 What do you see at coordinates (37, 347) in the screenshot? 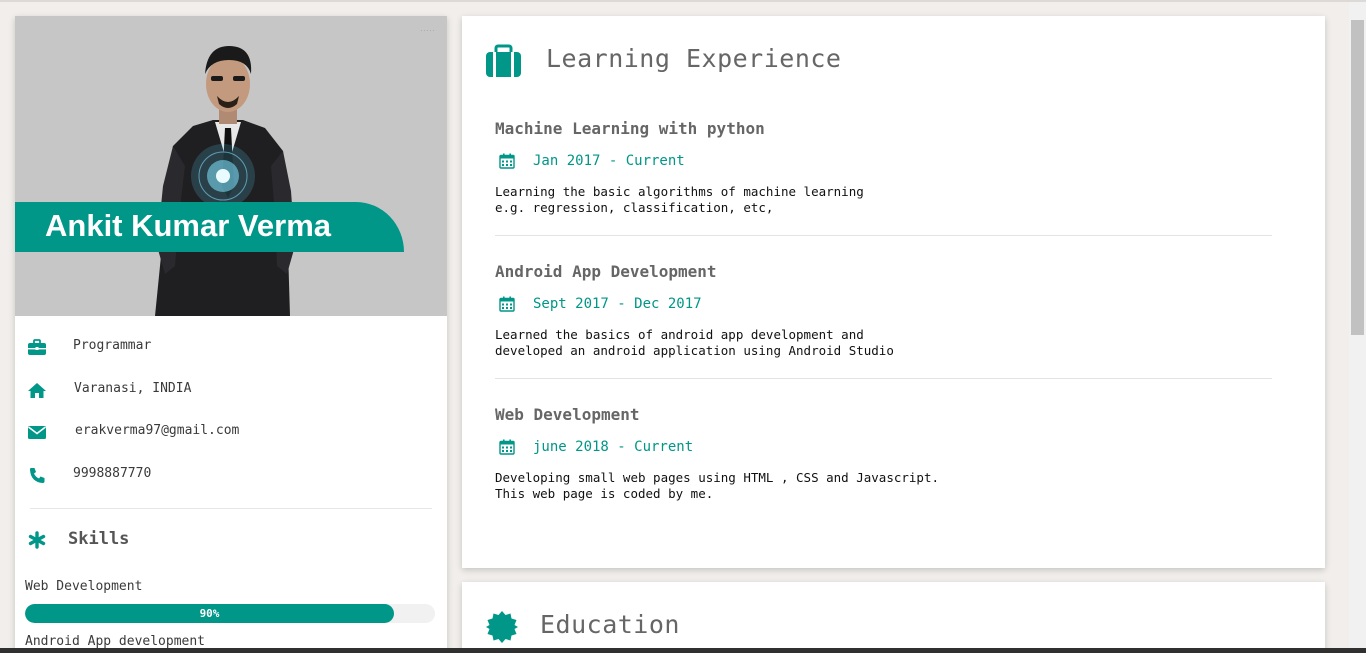
I see `briefcase-icon` at bounding box center [37, 347].